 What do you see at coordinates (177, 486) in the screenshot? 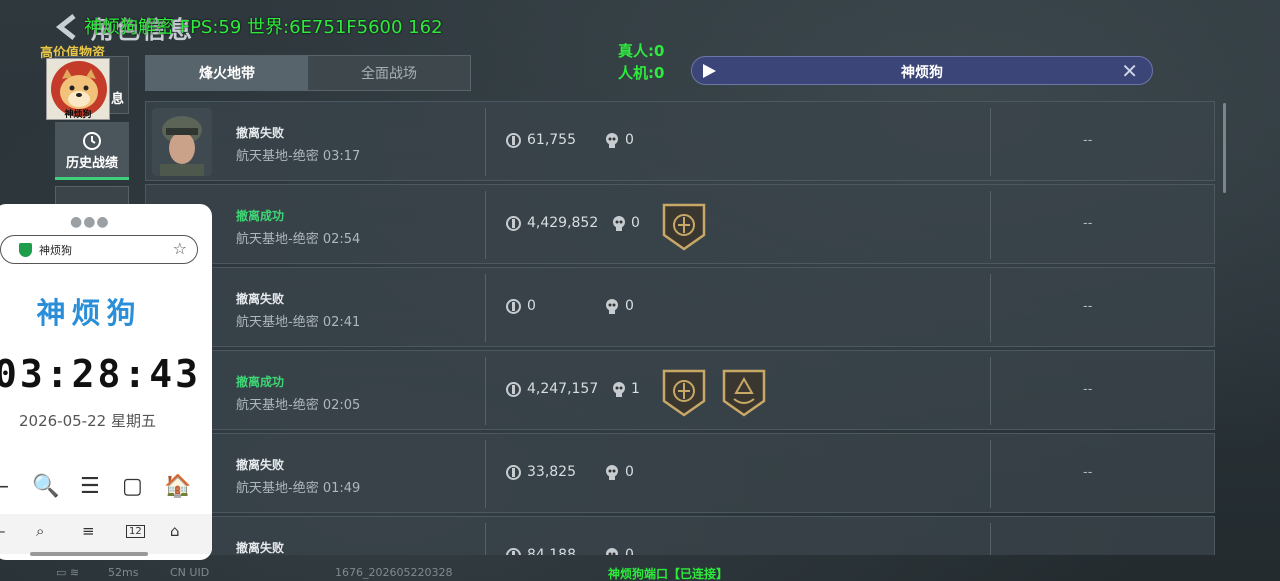
I see `home-icon: 🏠` at bounding box center [177, 486].